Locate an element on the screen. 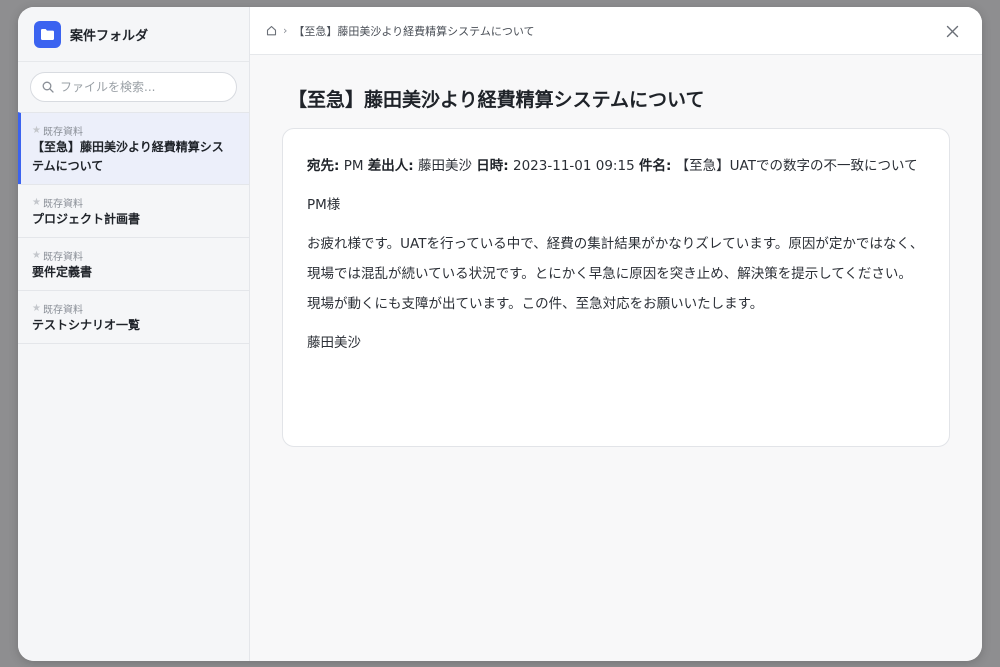 The width and height of the screenshot is (1000, 667). close-icon is located at coordinates (952, 31).